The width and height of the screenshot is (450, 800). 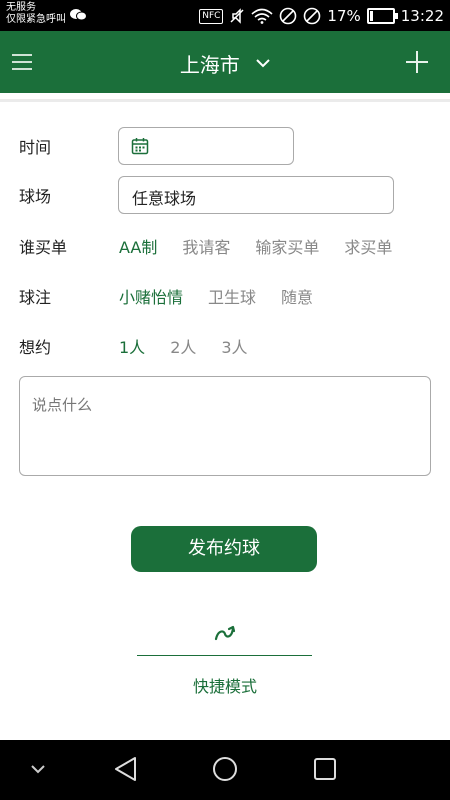 What do you see at coordinates (312, 16) in the screenshot?
I see `no-signal-icon` at bounding box center [312, 16].